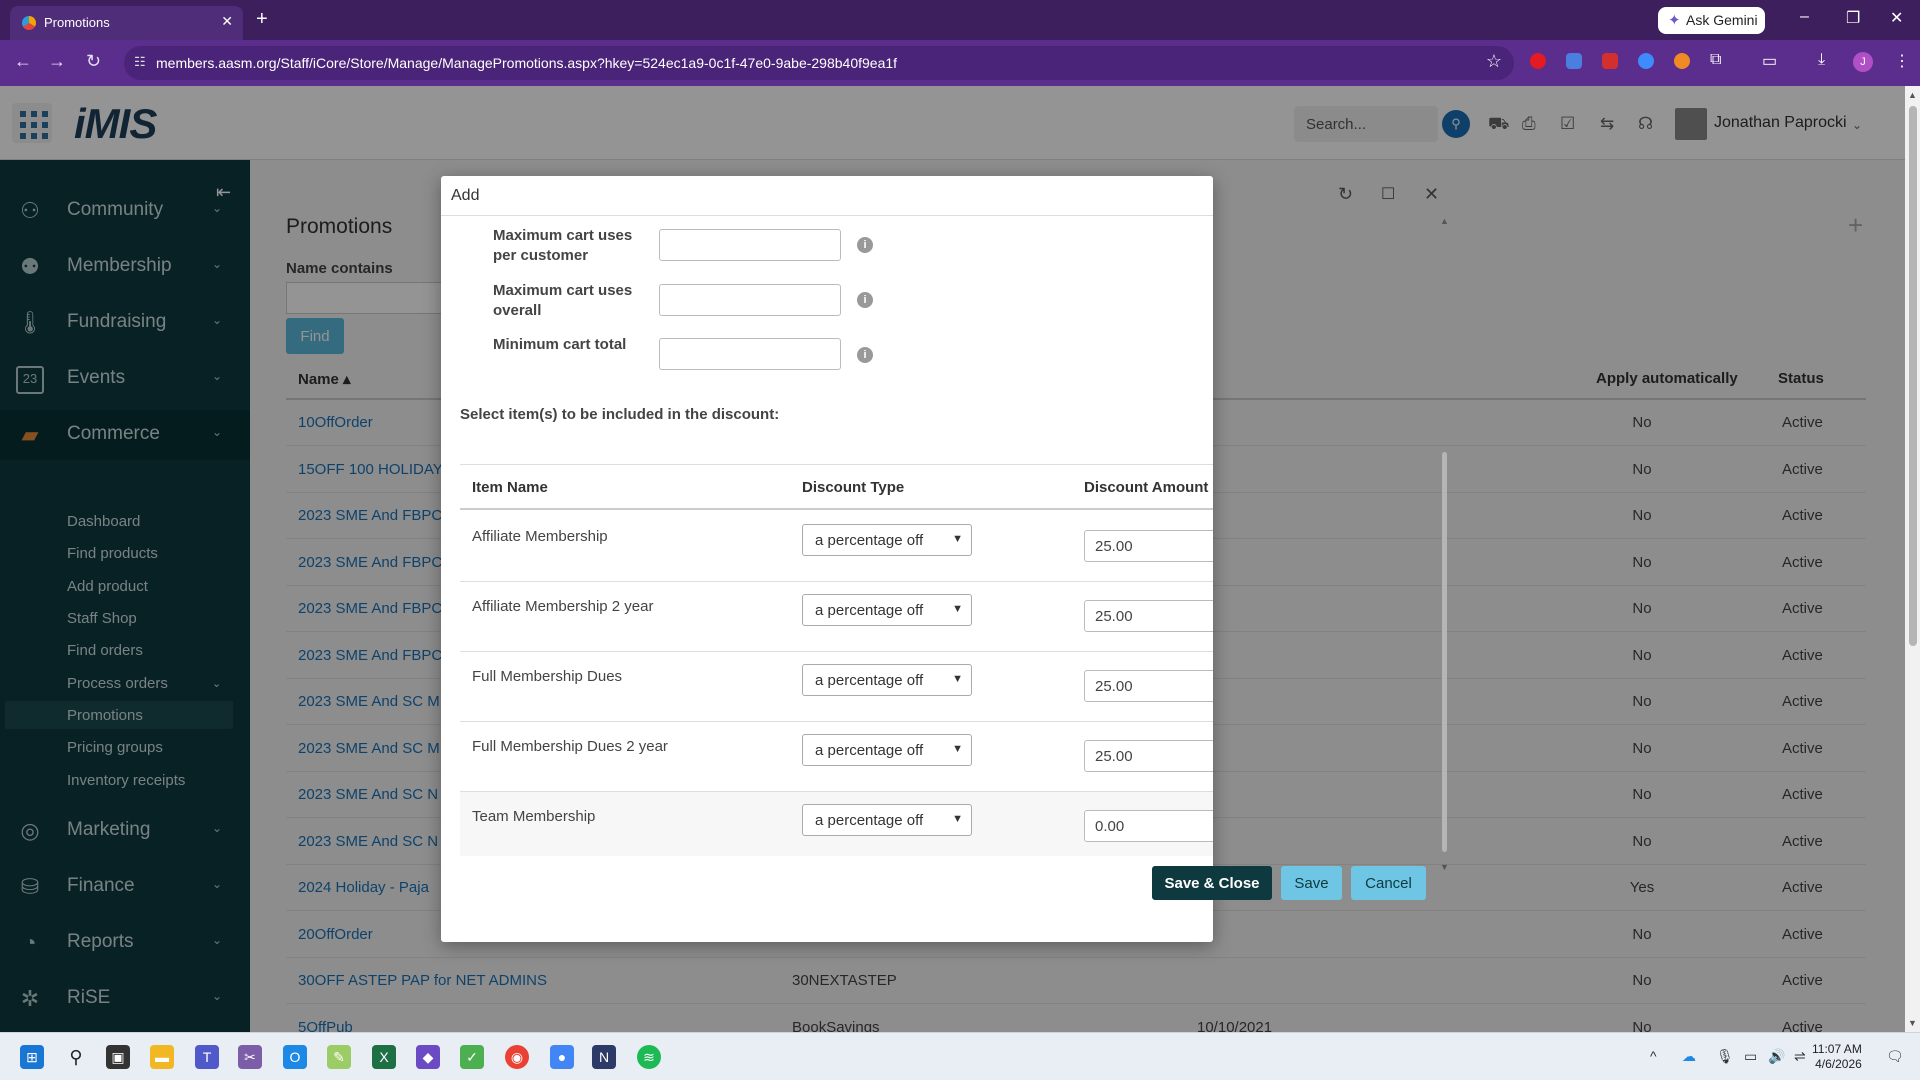  What do you see at coordinates (1388, 883) in the screenshot?
I see `cancel-button: Cancel` at bounding box center [1388, 883].